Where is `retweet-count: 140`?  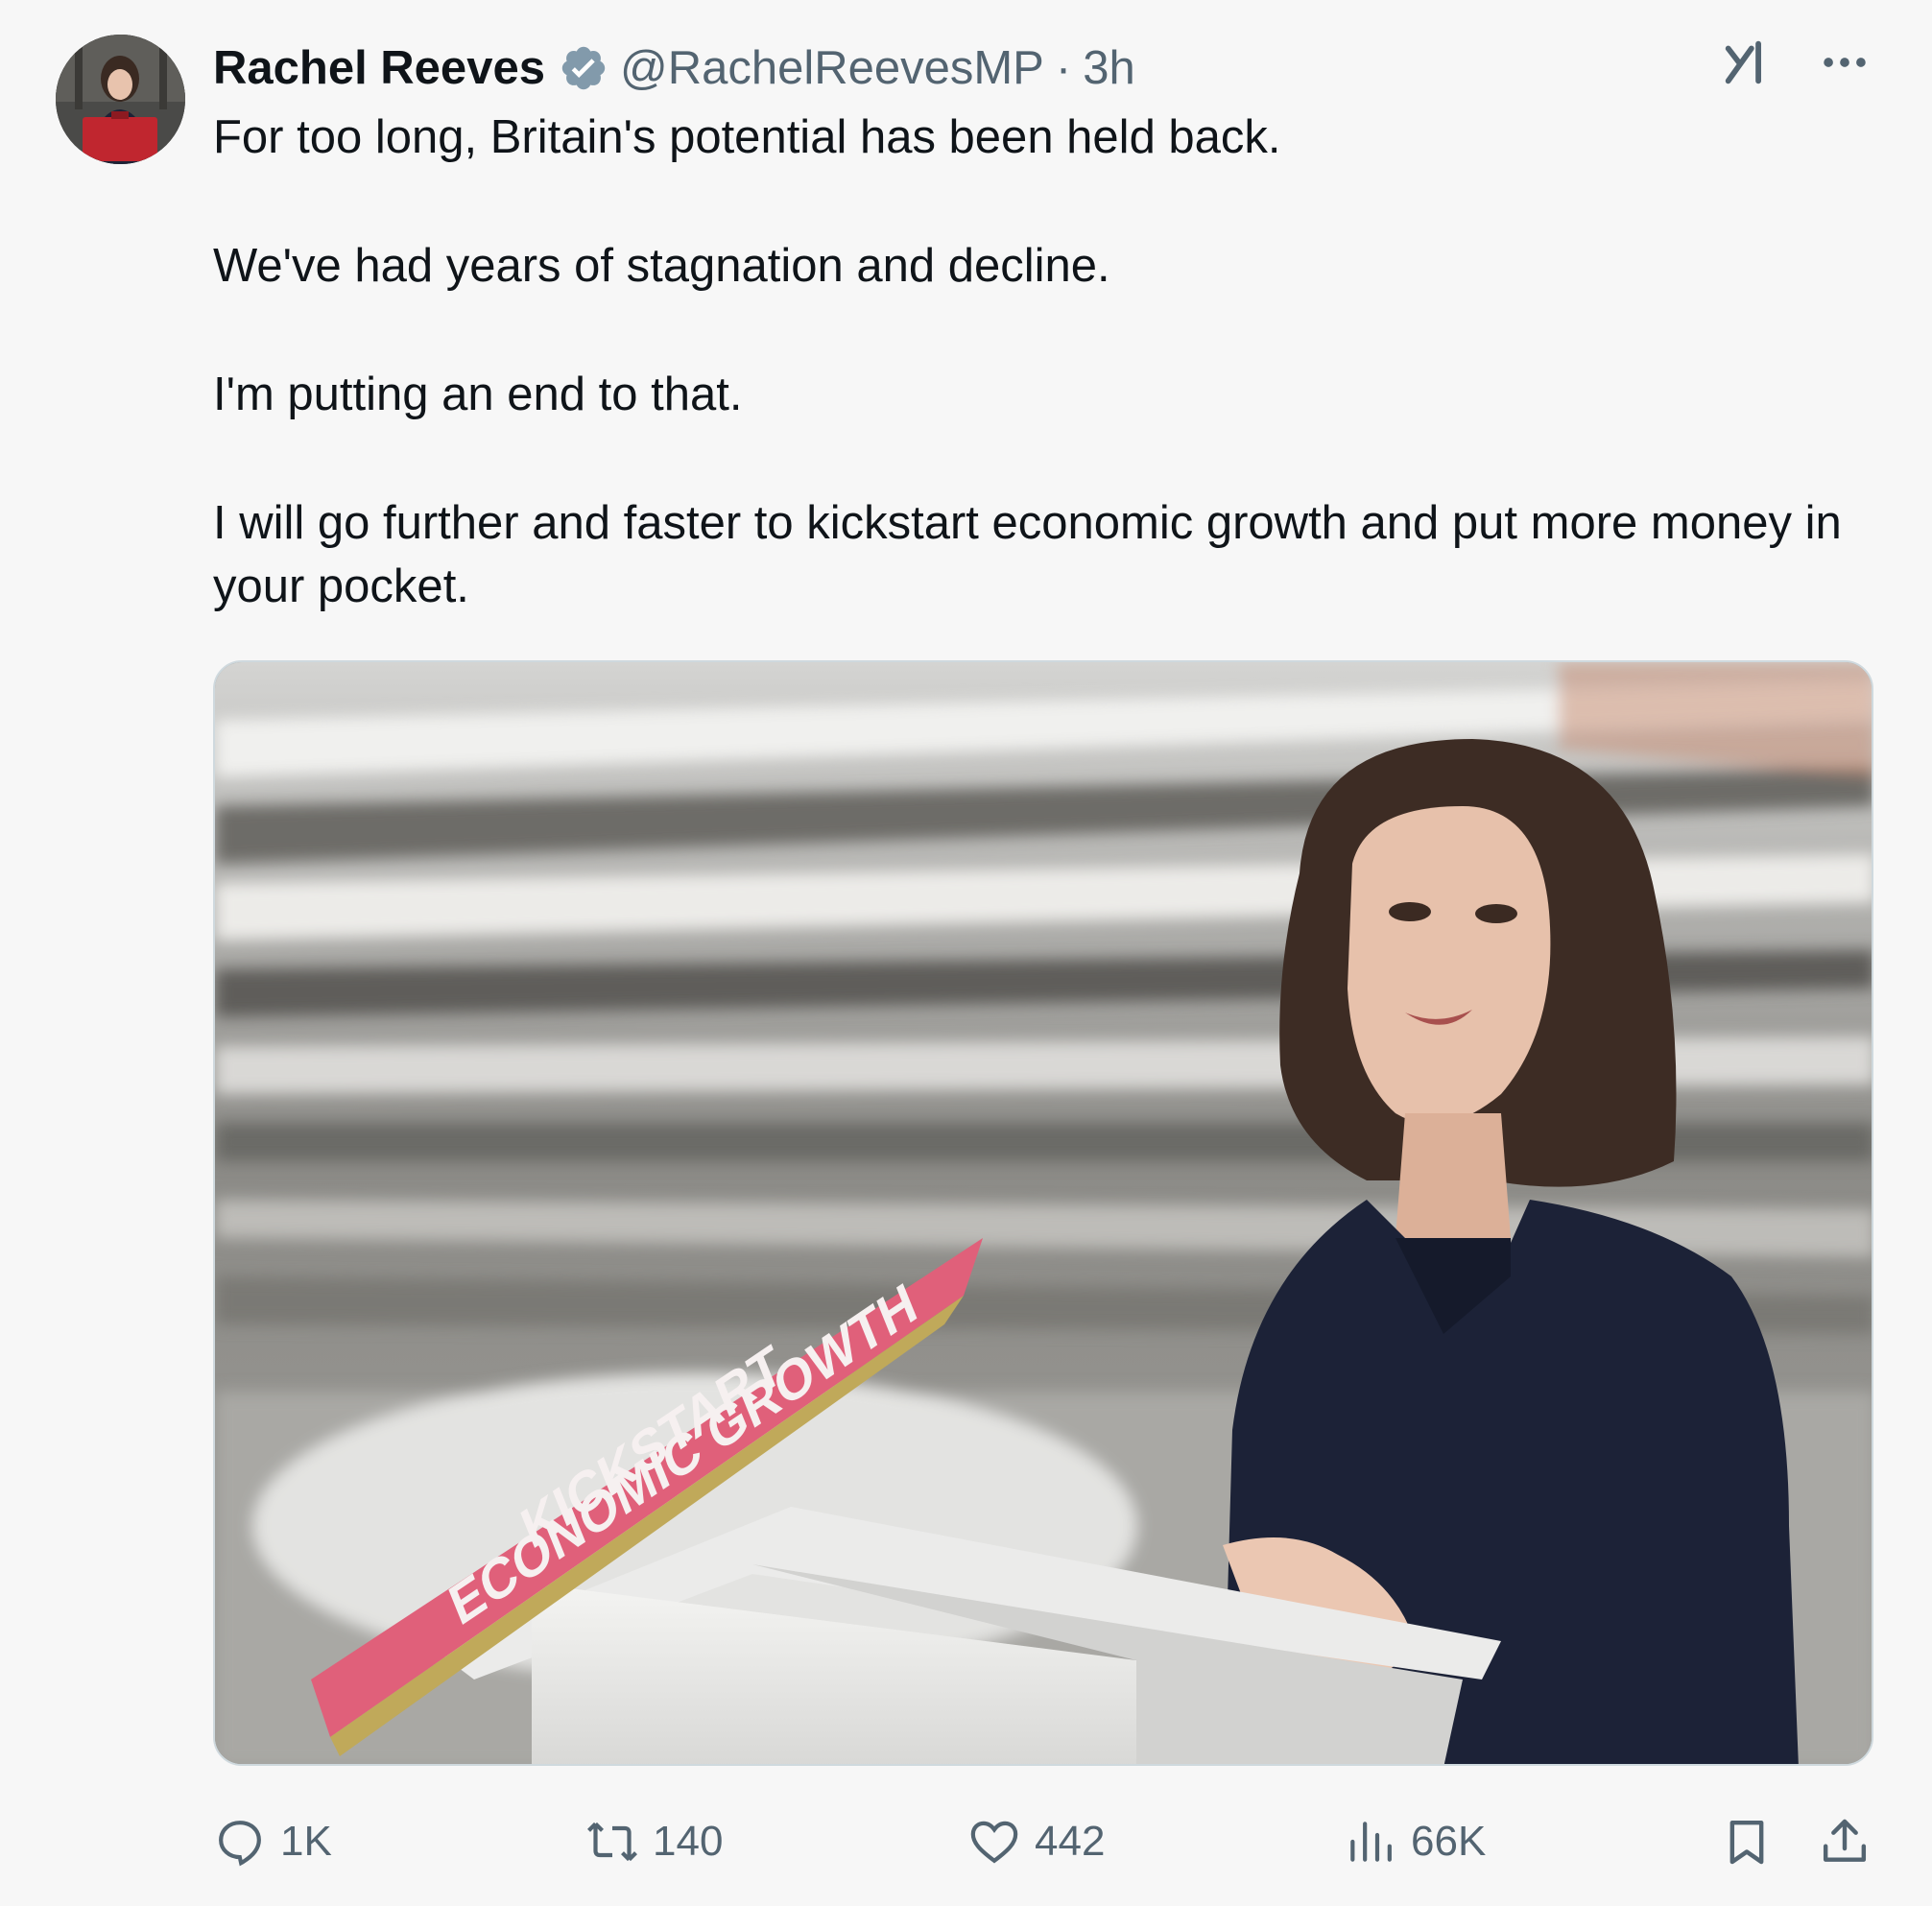 retweet-count: 140 is located at coordinates (688, 1841).